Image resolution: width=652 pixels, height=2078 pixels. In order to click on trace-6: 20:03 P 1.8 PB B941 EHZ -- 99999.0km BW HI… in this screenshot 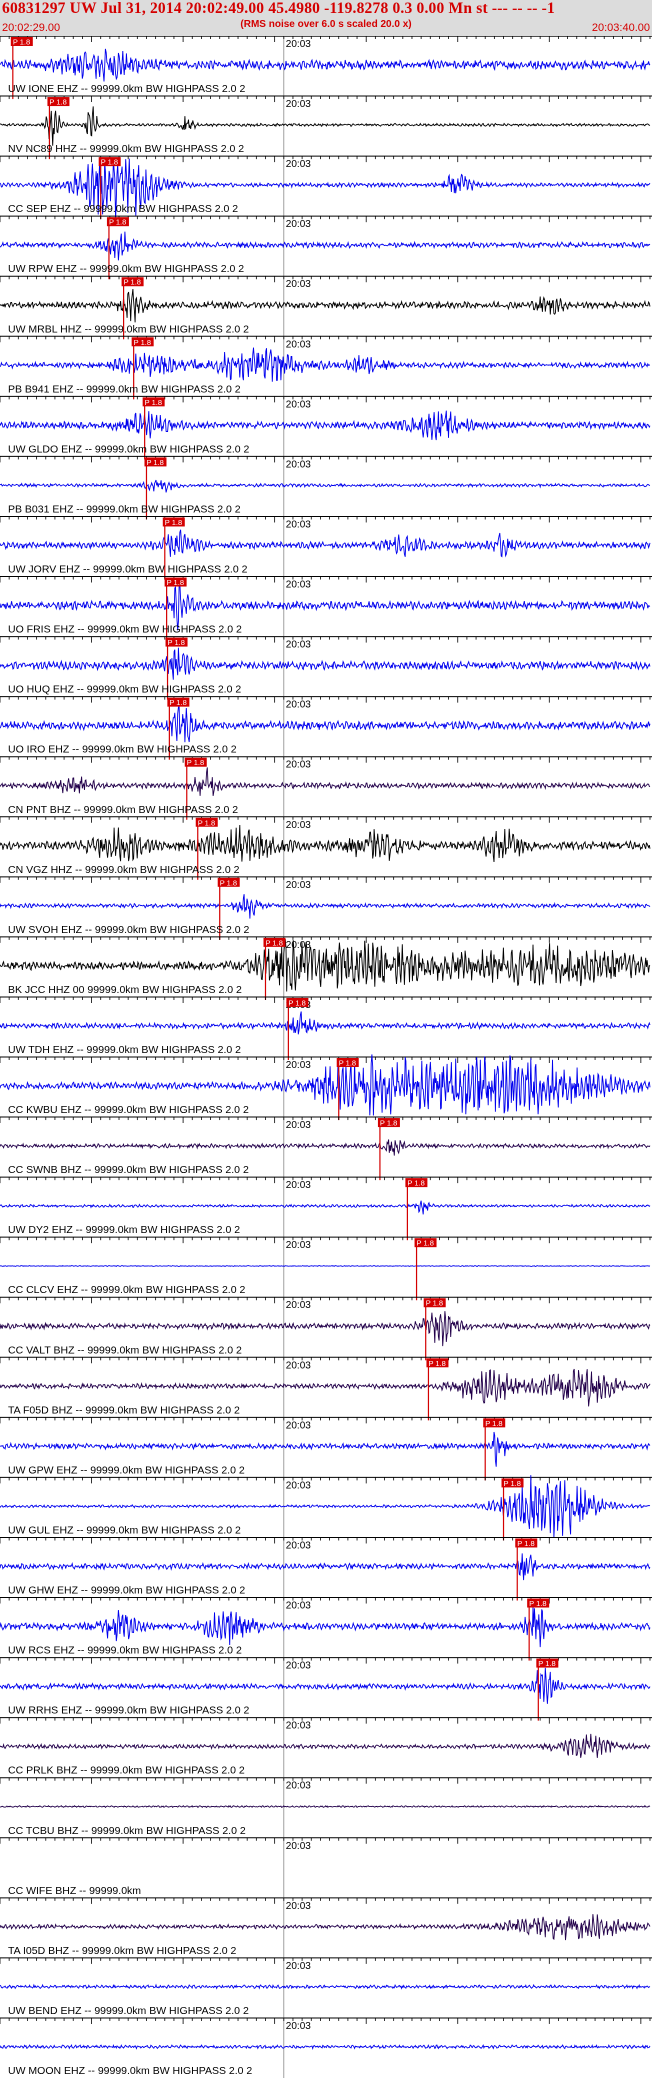, I will do `click(326, 367)`.